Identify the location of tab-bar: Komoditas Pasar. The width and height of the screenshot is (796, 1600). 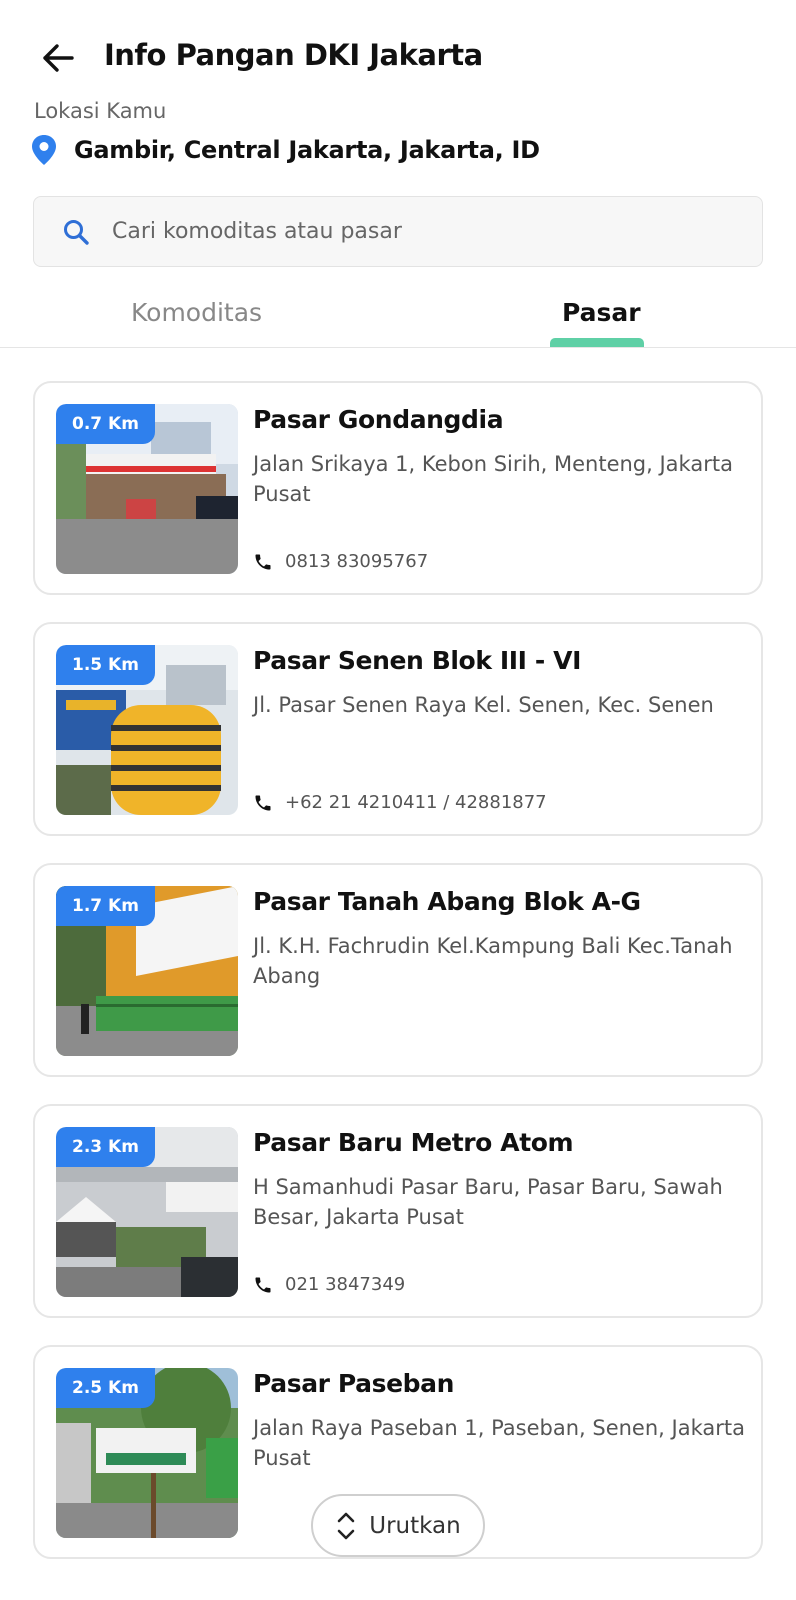
(398, 314).